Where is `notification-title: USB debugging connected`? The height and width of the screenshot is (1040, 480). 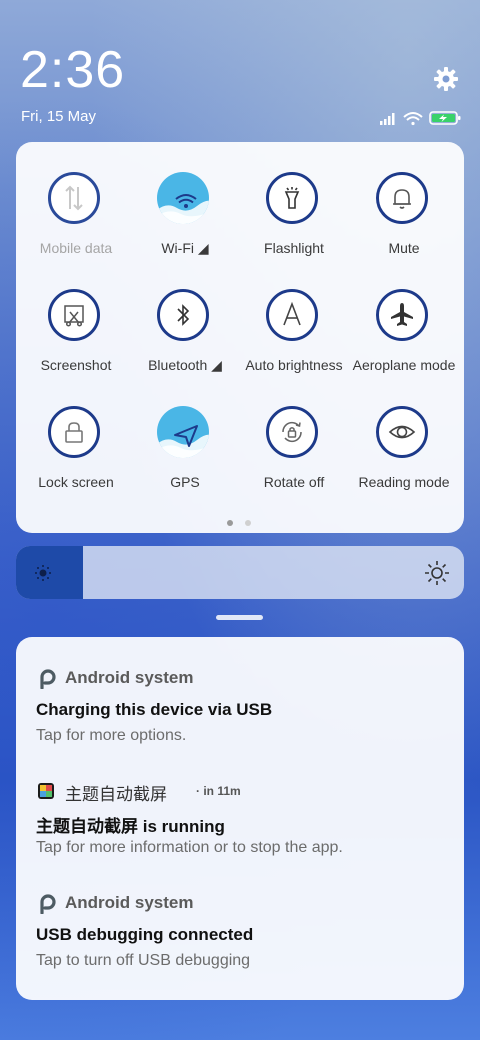
notification-title: USB debugging connected is located at coordinates (145, 934).